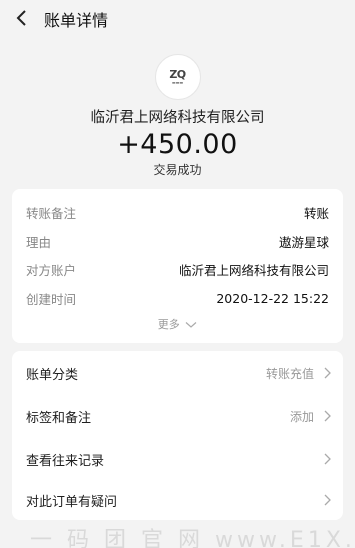  I want to click on transaction-history-row: 查看往来记录, so click(178, 459).